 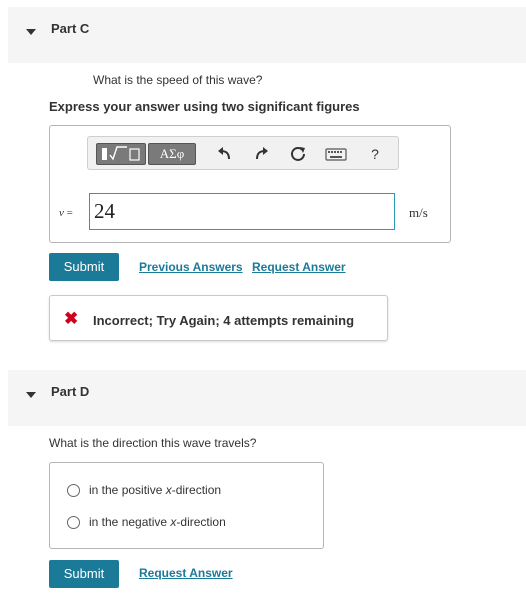 I want to click on variable-label: v =, so click(x=66, y=213).